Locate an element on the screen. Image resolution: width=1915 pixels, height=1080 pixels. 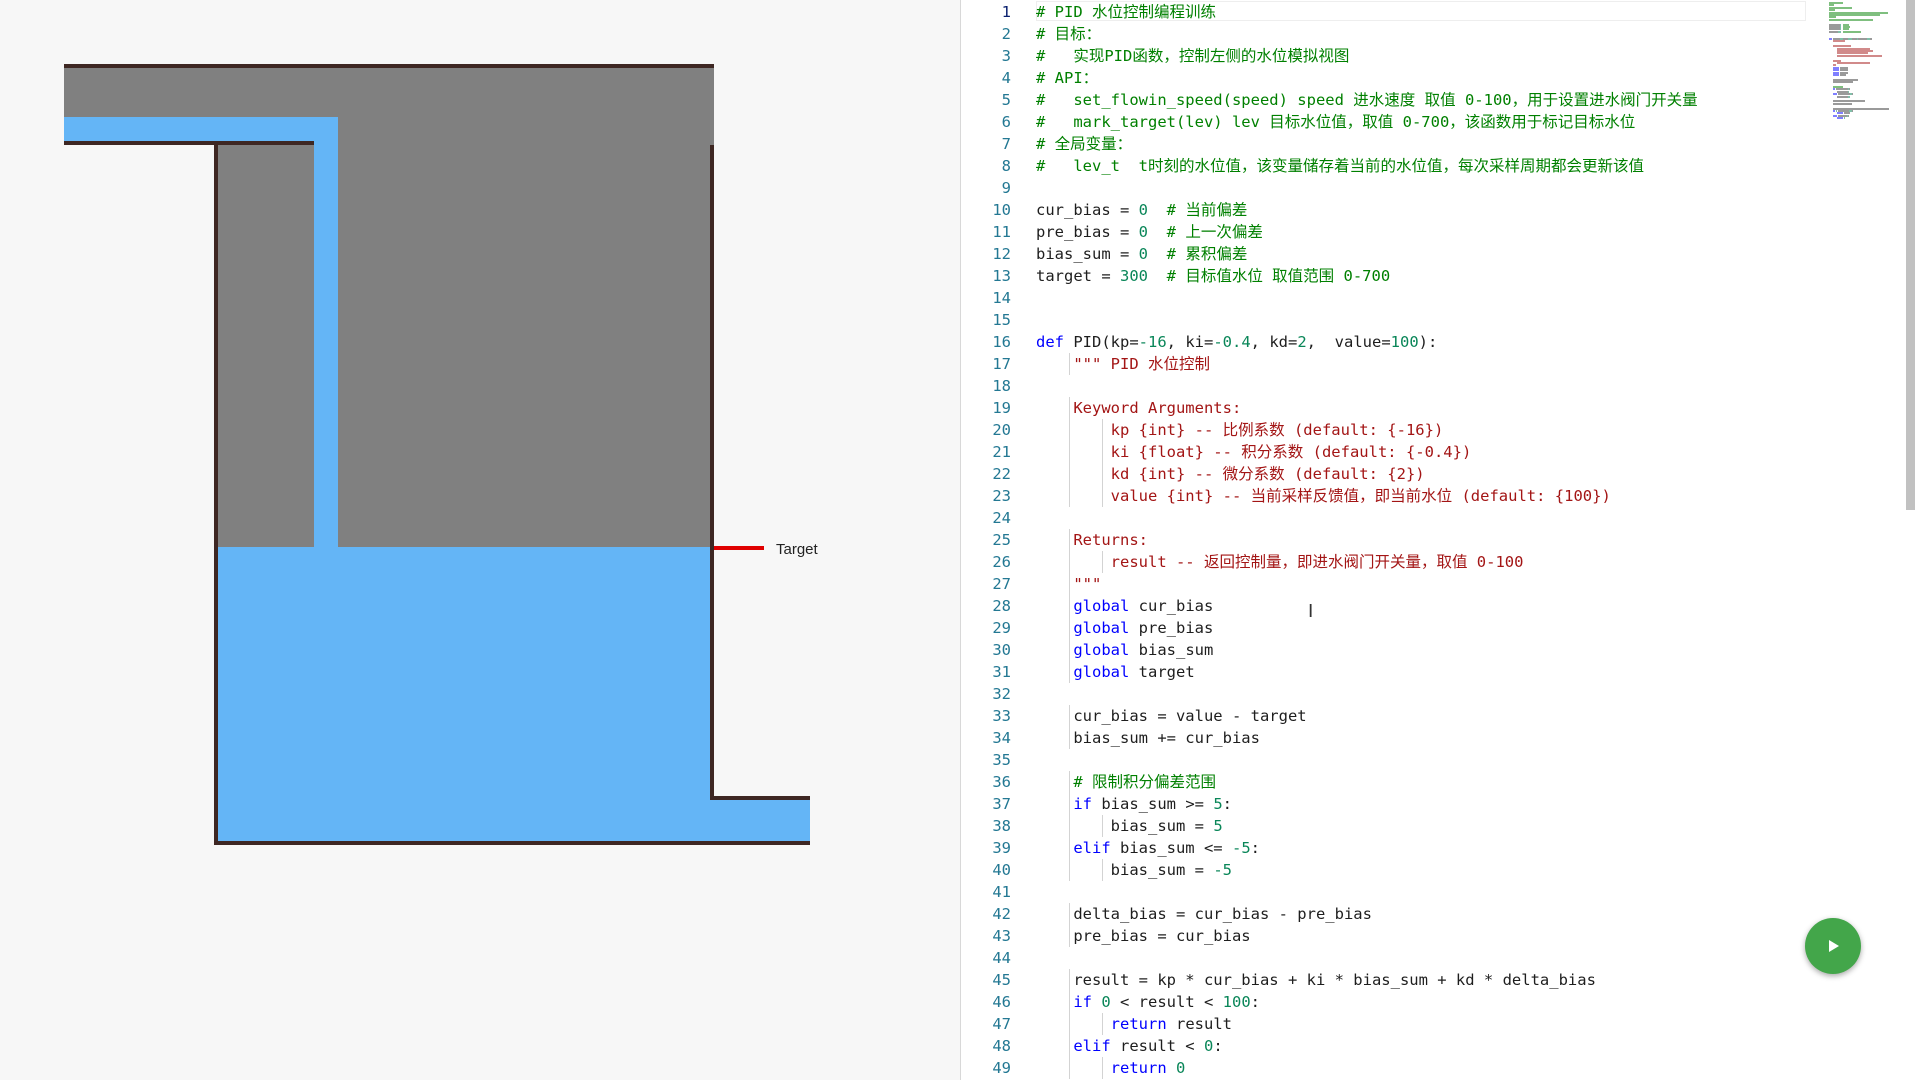
code-line: kd {int} -- 微分系数 (default: {2}) is located at coordinates (1230, 474).